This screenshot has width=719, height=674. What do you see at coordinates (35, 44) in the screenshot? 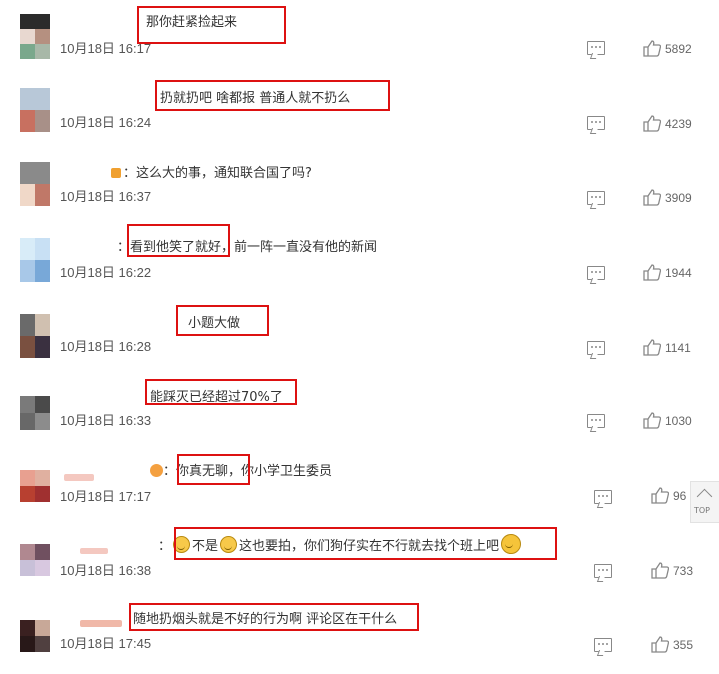
I see `avatar-lower` at bounding box center [35, 44].